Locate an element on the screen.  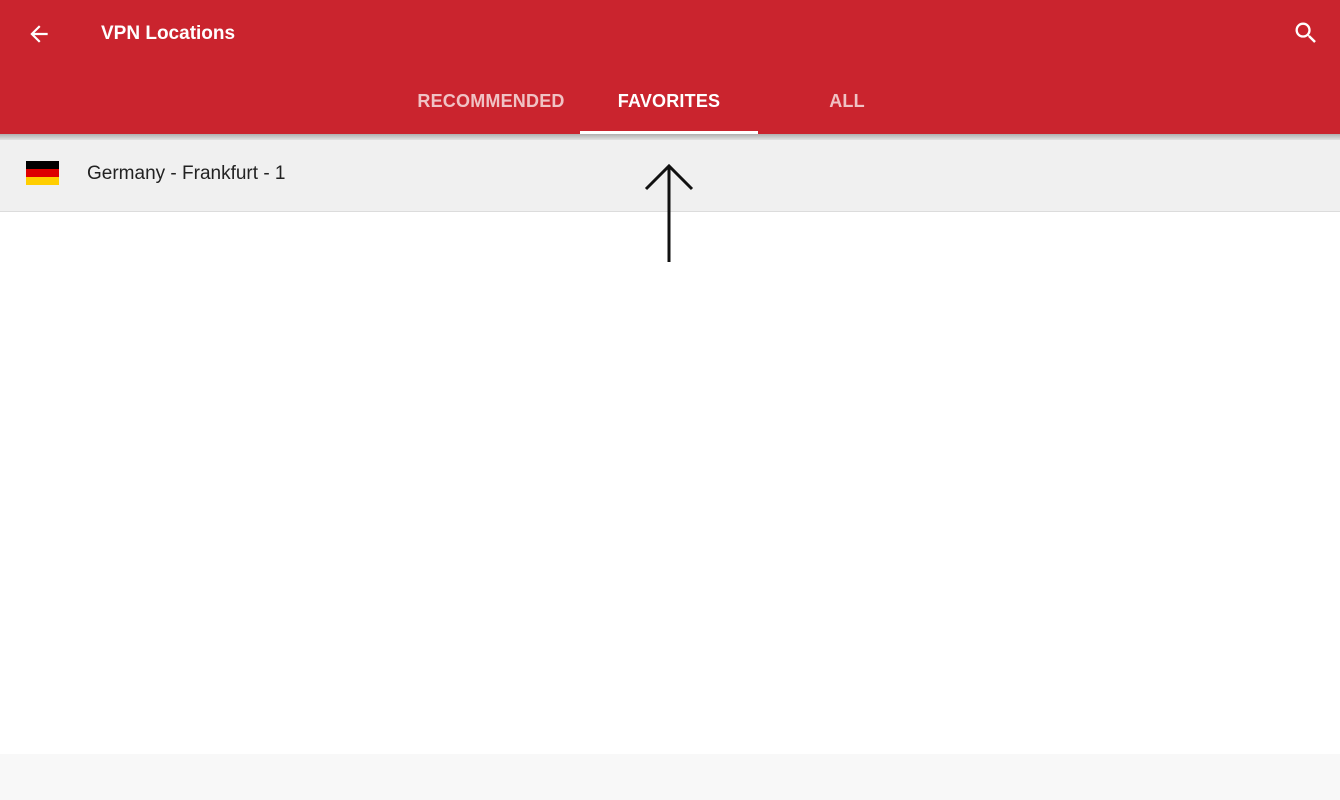
page-title: VPN Locations is located at coordinates (168, 33).